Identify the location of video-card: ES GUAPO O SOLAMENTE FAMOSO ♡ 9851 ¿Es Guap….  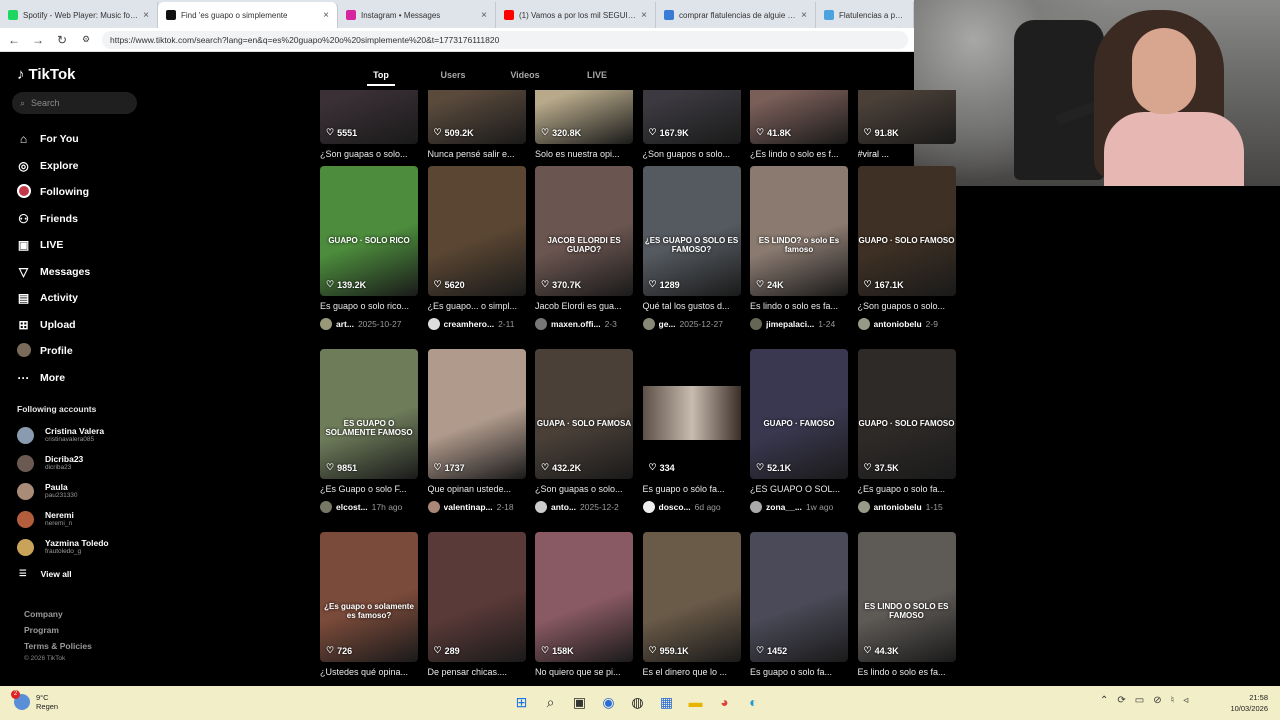
(369, 431).